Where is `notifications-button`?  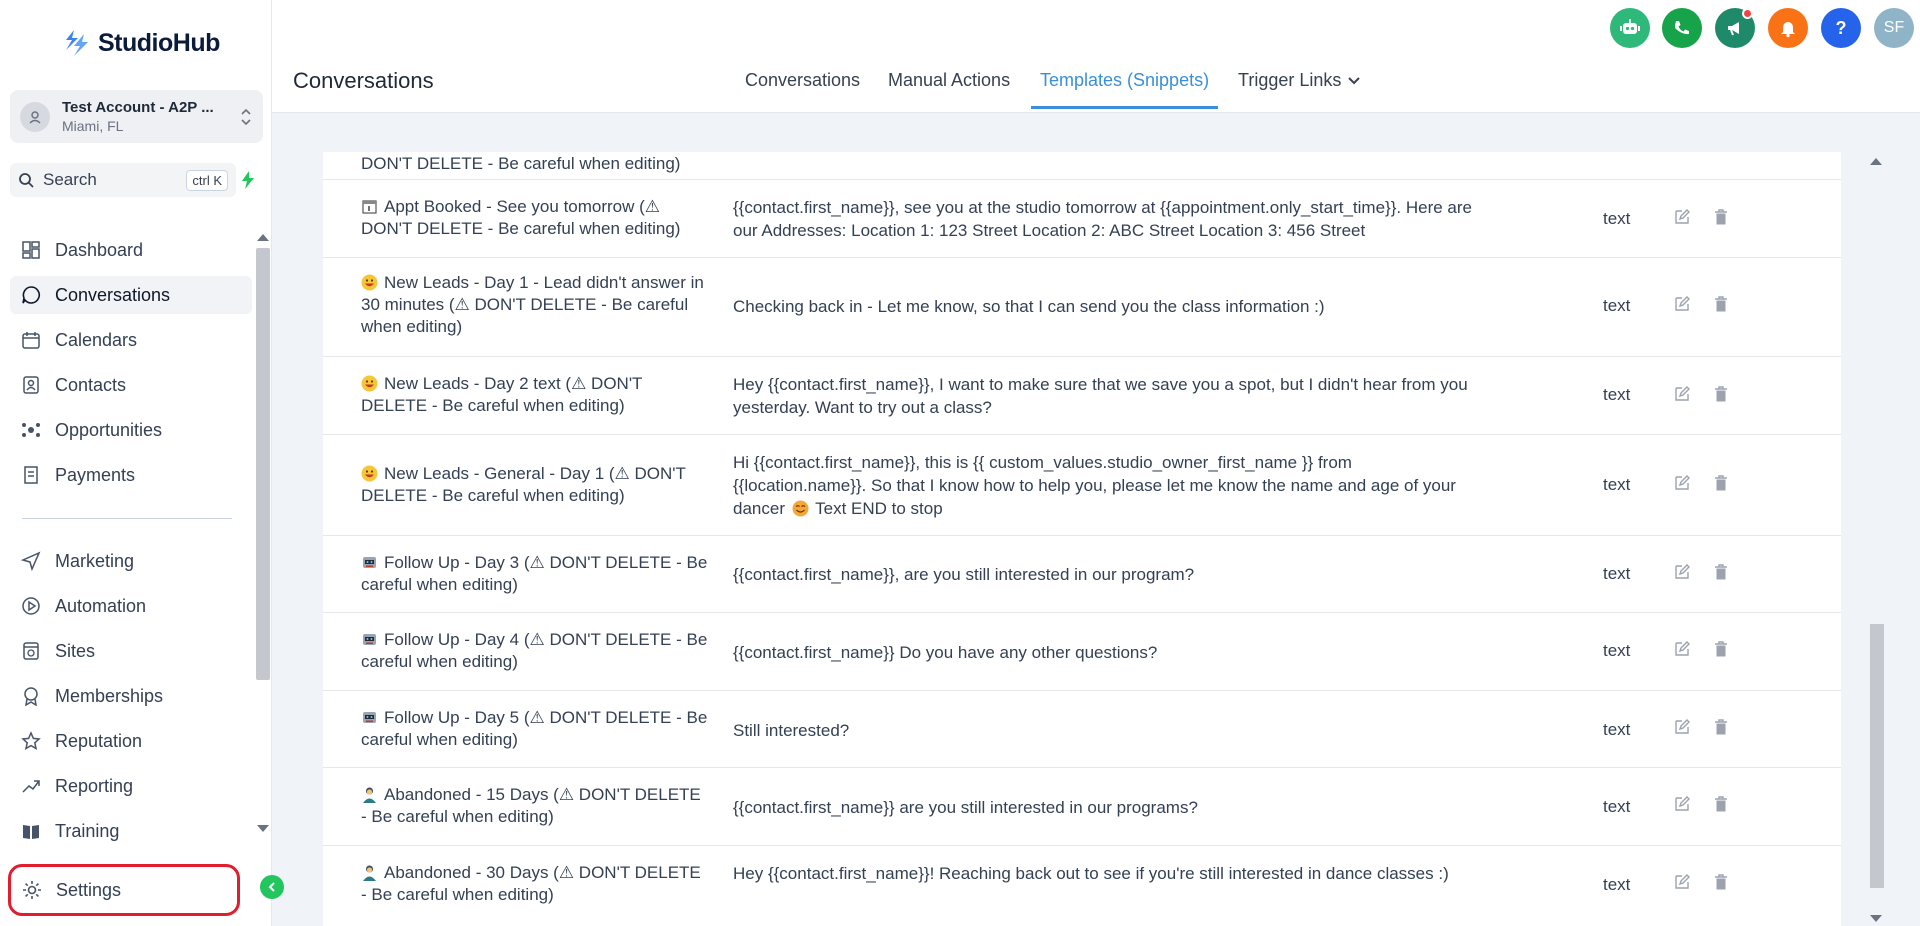 notifications-button is located at coordinates (1788, 28).